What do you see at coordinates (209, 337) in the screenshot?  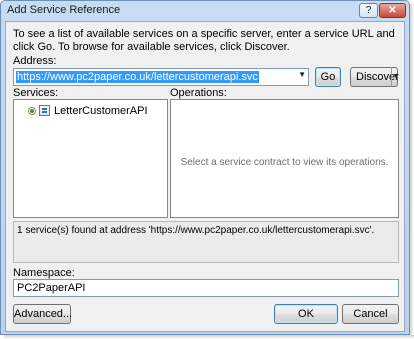 I see `window-shadow-bottom` at bounding box center [209, 337].